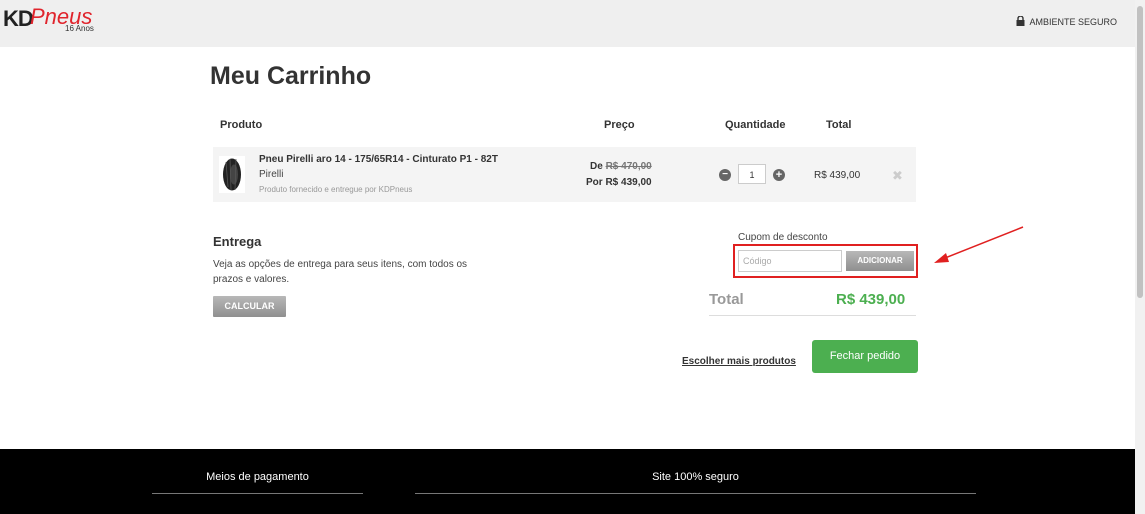  I want to click on product-note: Produto fornecido e entregue por KDPneus, so click(336, 189).